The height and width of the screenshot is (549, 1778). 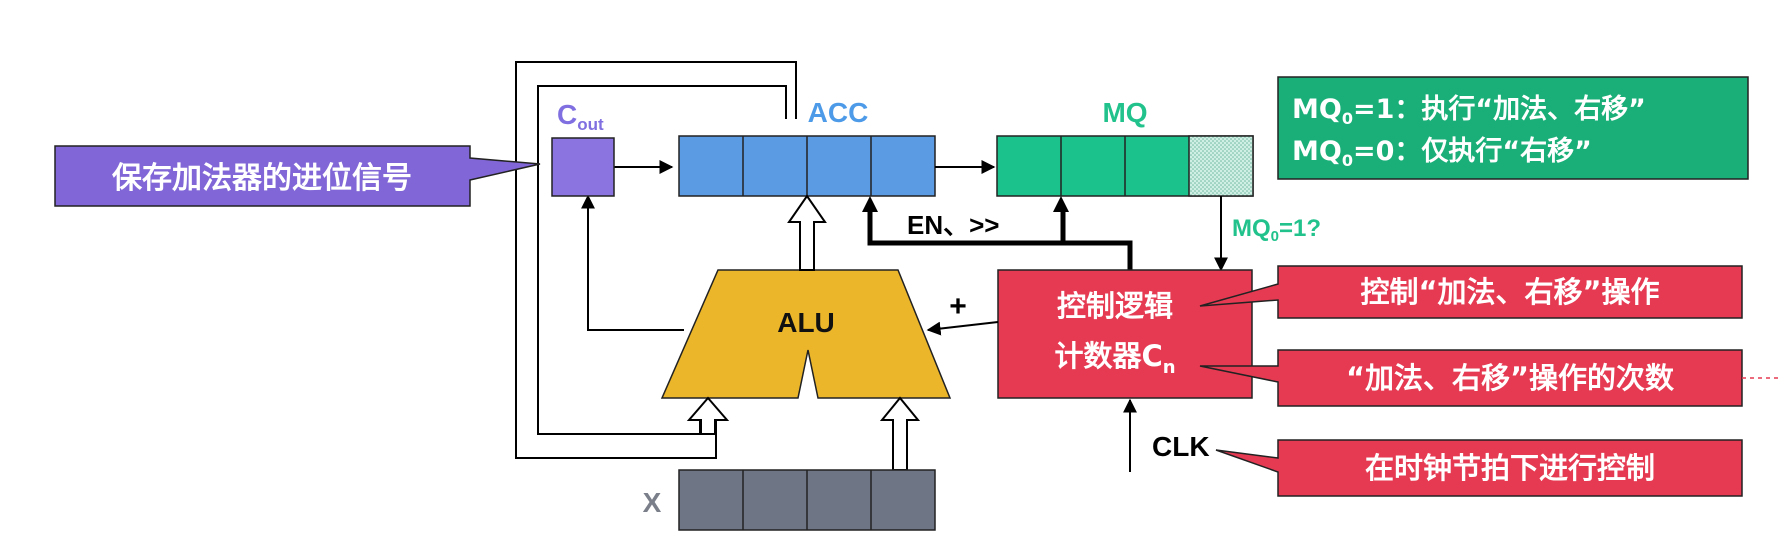 I want to click on alu-to-acc-arrow, so click(x=807, y=232).